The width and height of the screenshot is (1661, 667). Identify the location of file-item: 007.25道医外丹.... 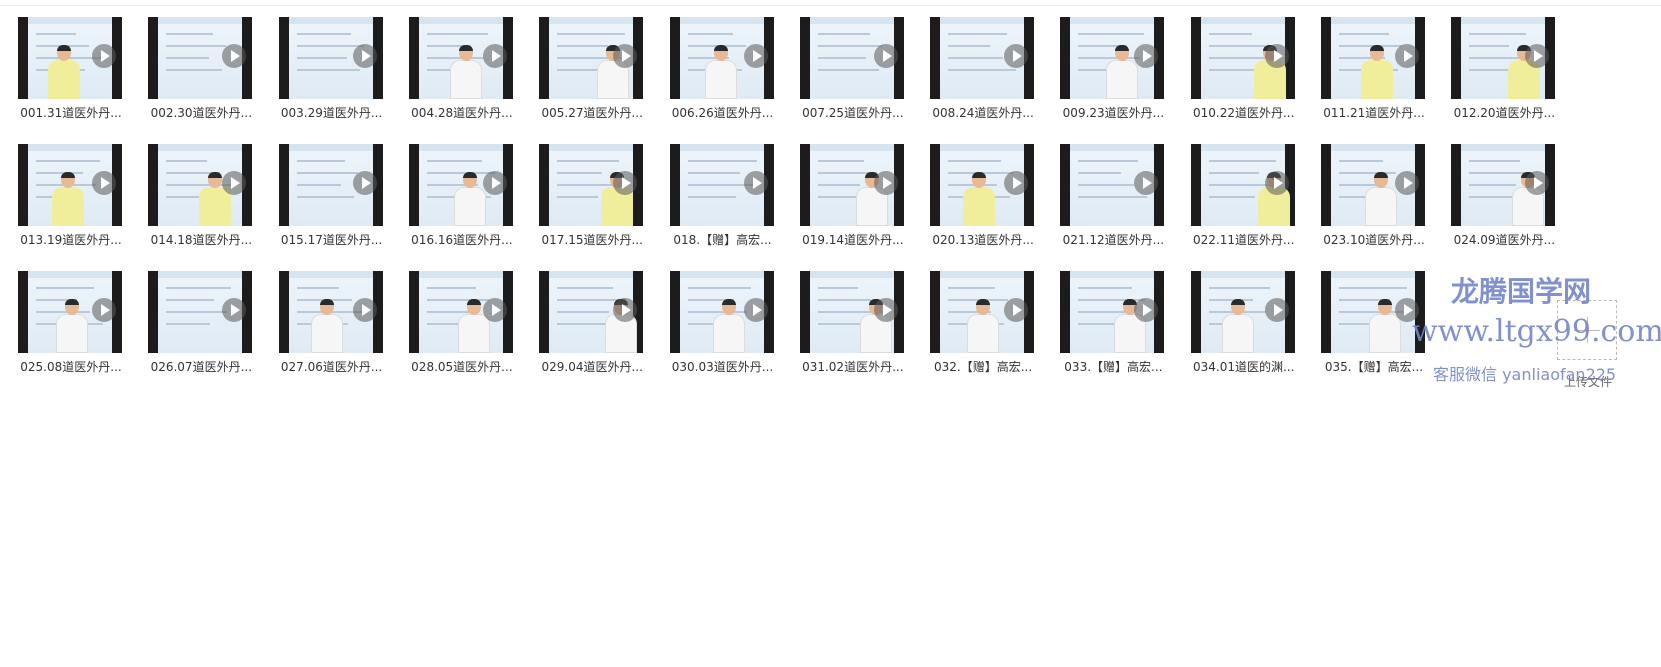
(868, 79).